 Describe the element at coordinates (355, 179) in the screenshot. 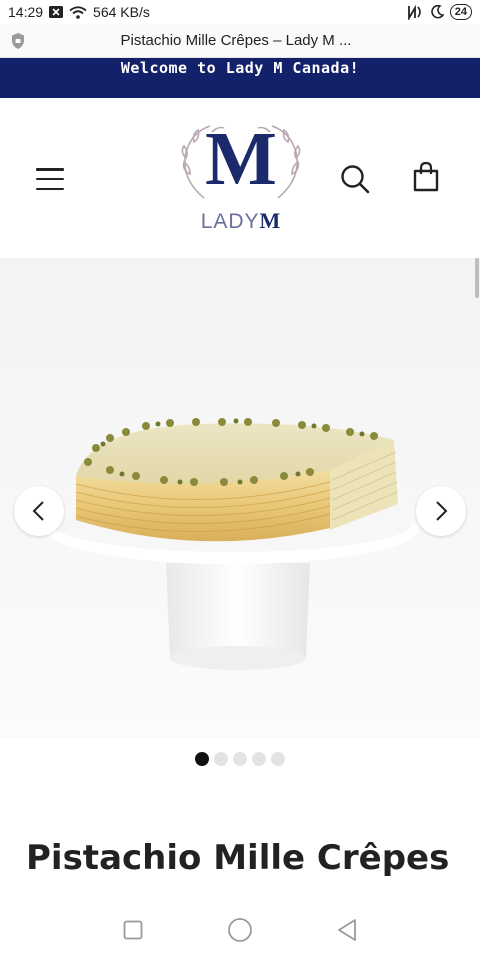

I see `search-icon` at that location.